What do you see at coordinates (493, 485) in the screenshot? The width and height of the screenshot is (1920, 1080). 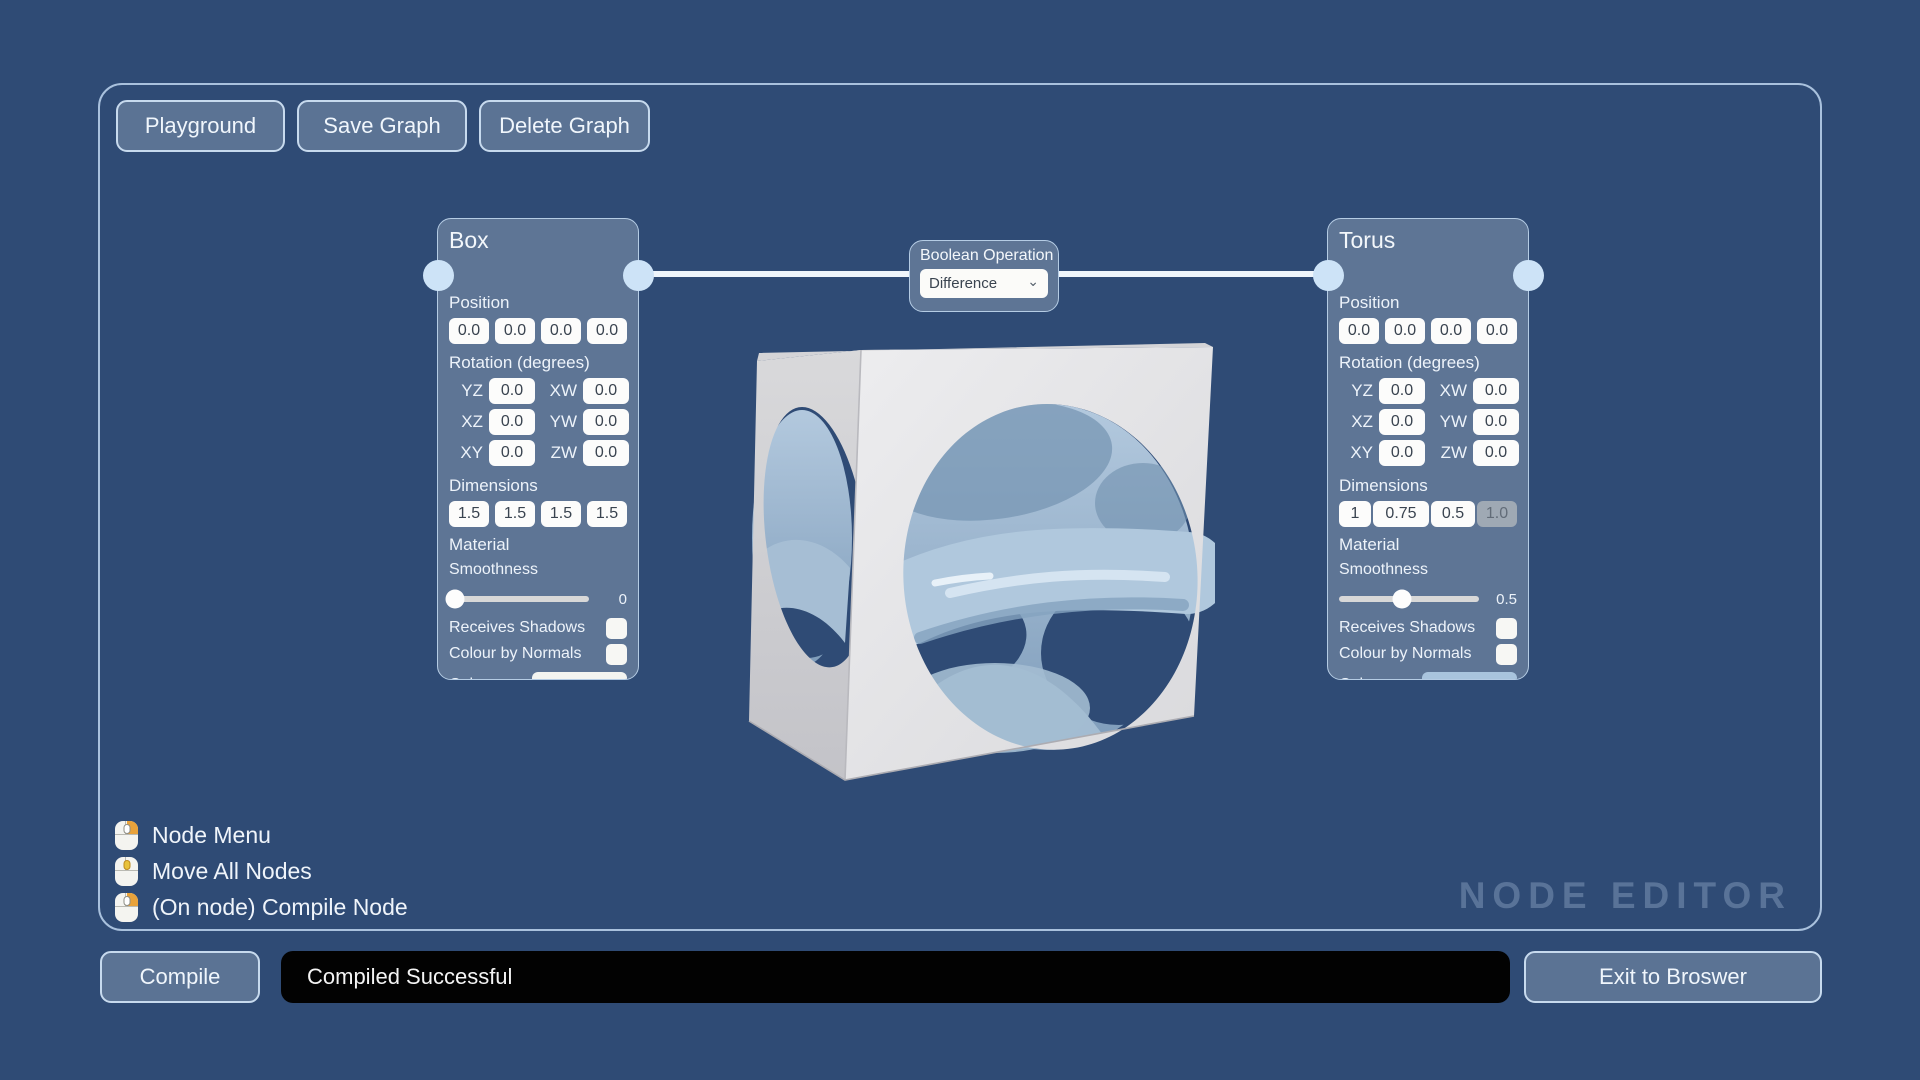 I see `dimensions-label: Dimensions` at bounding box center [493, 485].